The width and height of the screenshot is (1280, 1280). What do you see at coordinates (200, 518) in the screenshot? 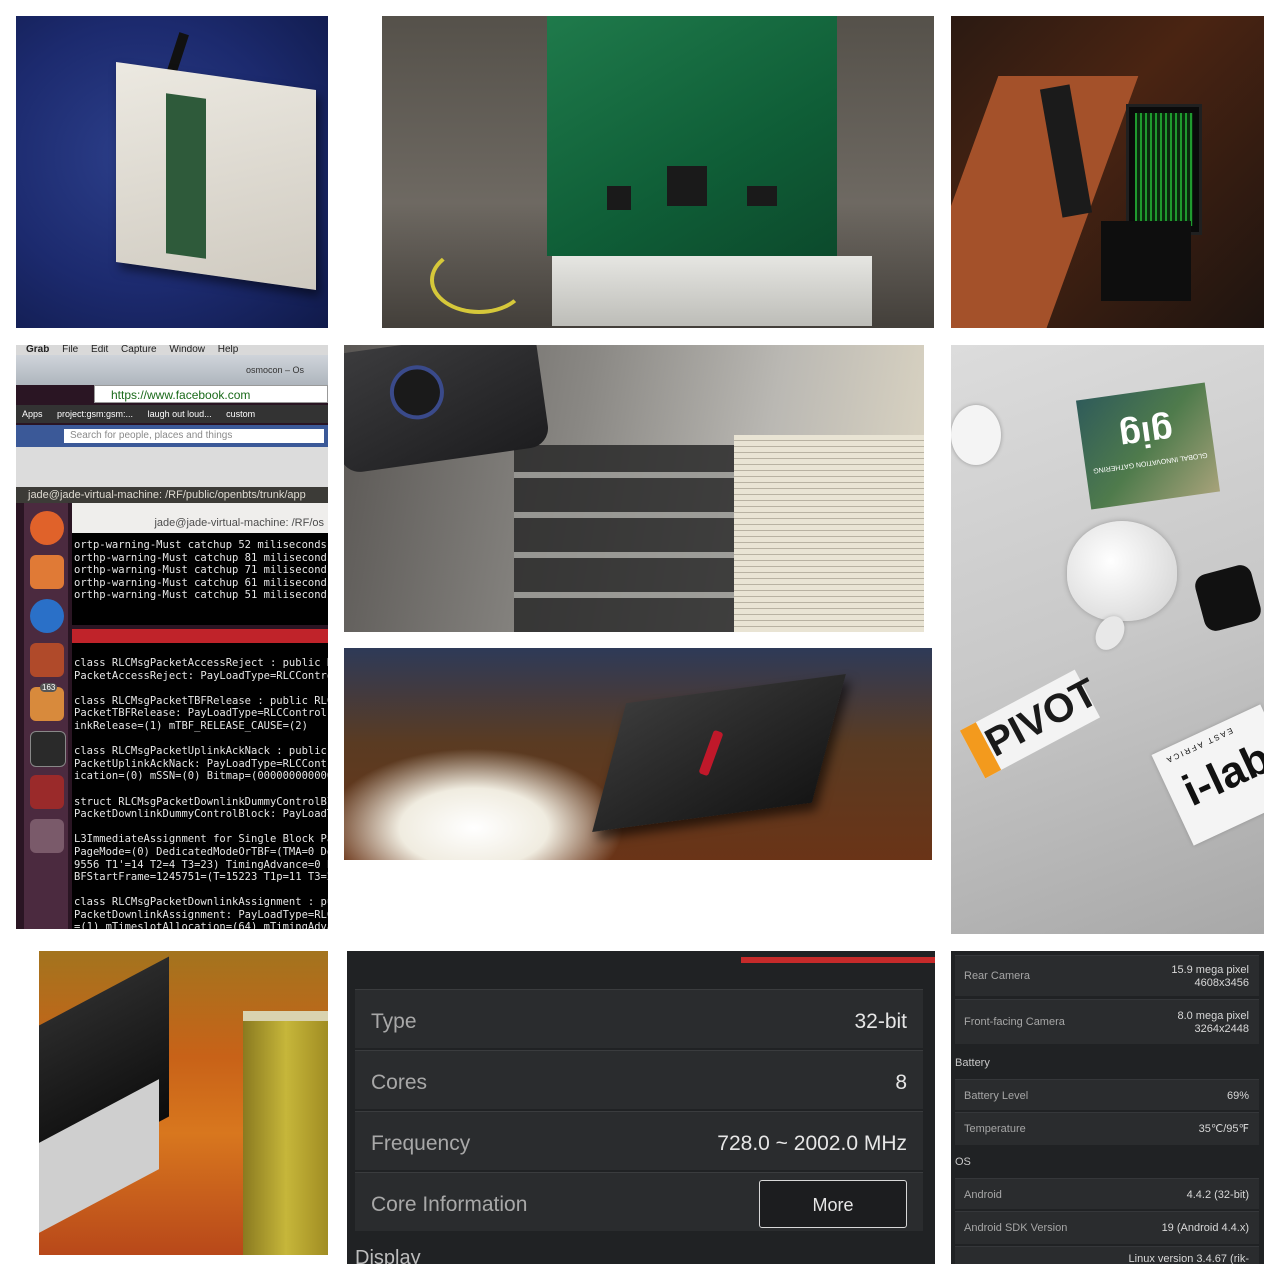
I see `terminal-title: jade@jade-virtual-machine: /RF/os` at bounding box center [200, 518].